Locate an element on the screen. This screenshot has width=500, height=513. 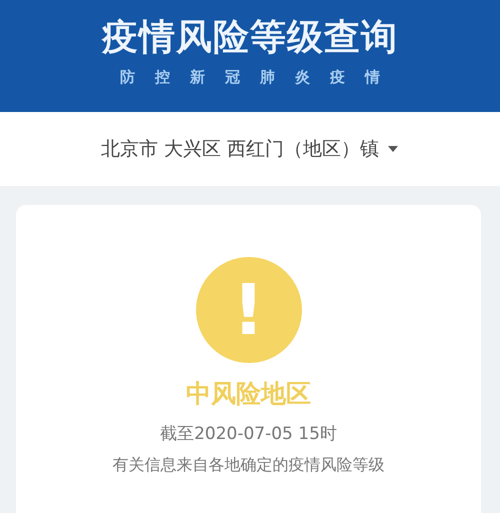
warning-badge: ! is located at coordinates (249, 310).